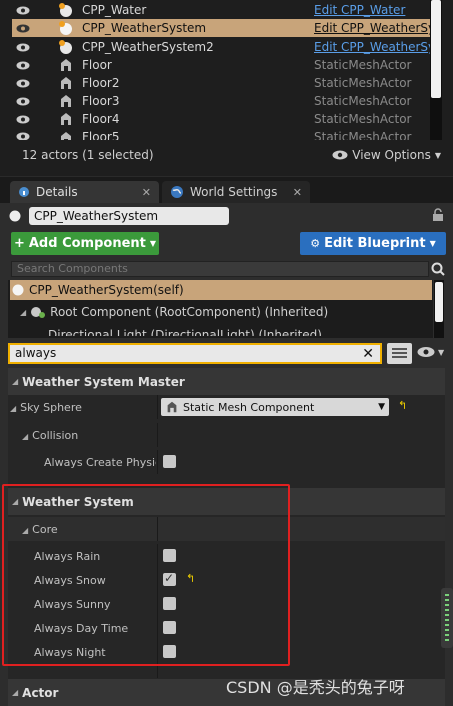 This screenshot has height=706, width=453. What do you see at coordinates (66, 119) in the screenshot?
I see `static-mesh-icon` at bounding box center [66, 119].